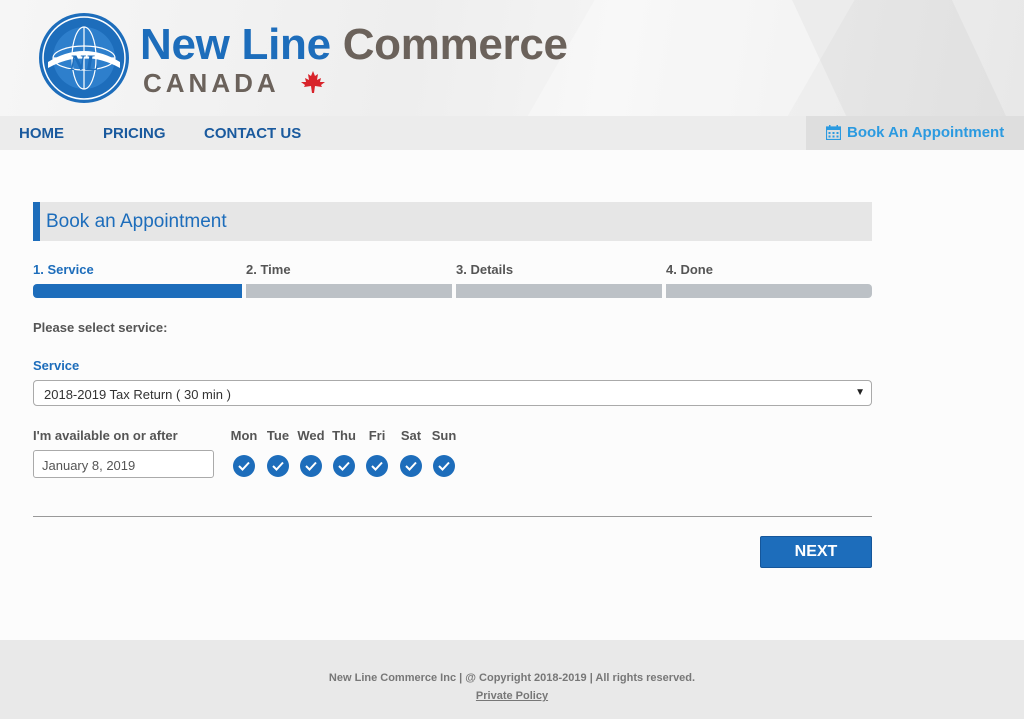 The width and height of the screenshot is (1024, 719). I want to click on available-date-input: January 8, 2019, so click(123, 464).